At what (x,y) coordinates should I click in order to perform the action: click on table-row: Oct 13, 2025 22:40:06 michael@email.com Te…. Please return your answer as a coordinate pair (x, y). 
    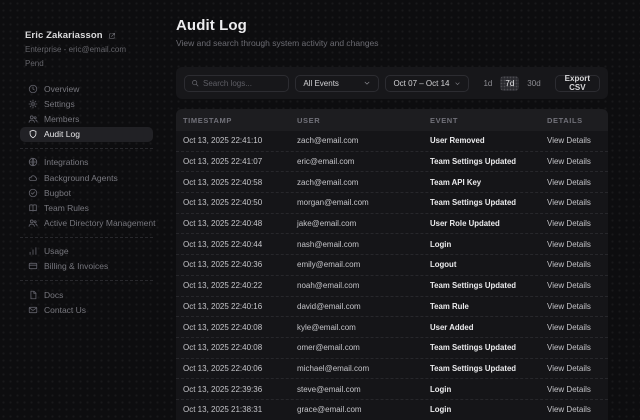
    Looking at the image, I should click on (392, 369).